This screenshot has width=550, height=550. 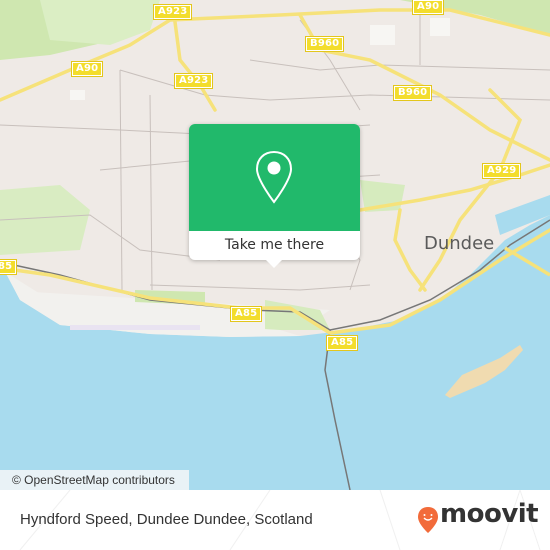 What do you see at coordinates (459, 243) in the screenshot?
I see `city-label-dundee: Dundee` at bounding box center [459, 243].